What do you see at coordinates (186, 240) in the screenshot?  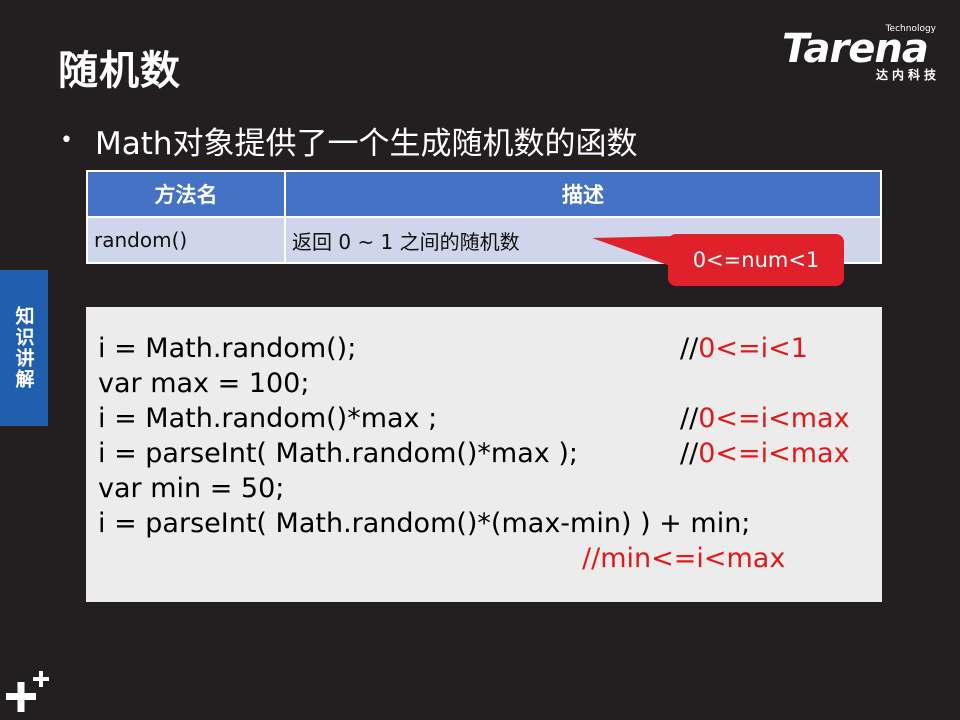 I see `method-name-cell: random()` at bounding box center [186, 240].